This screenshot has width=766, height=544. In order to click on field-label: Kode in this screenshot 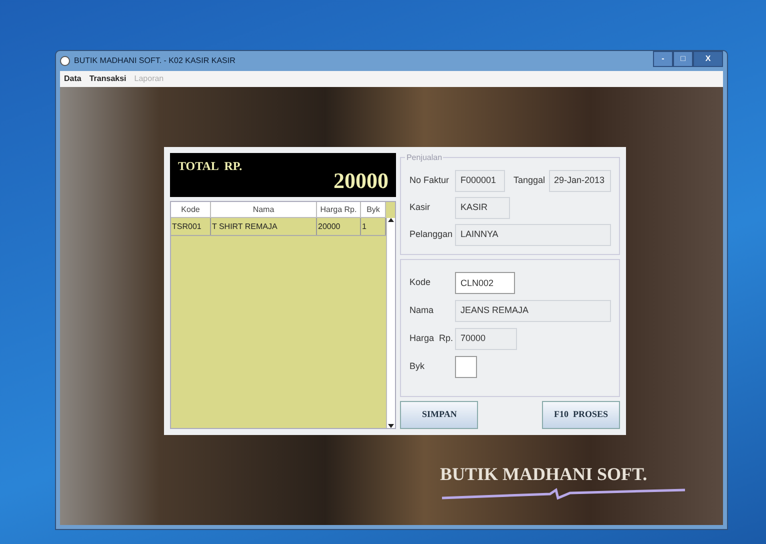, I will do `click(420, 283)`.